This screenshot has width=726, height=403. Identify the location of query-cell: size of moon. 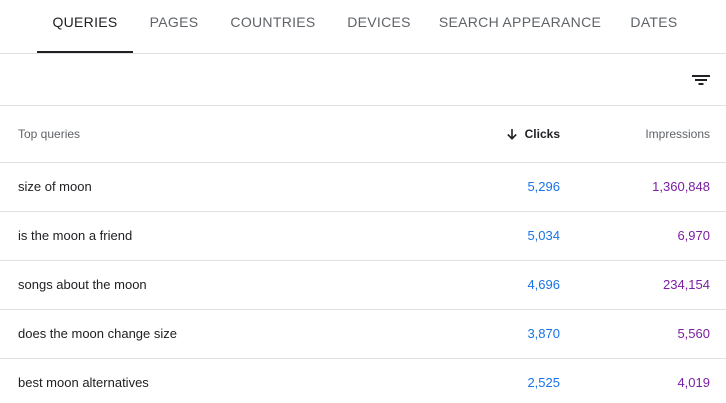
(55, 186).